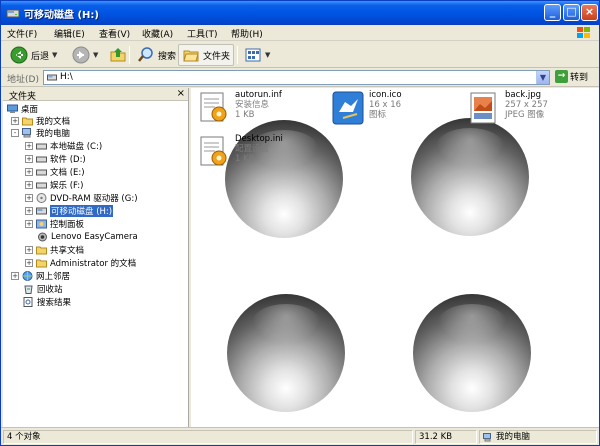 The height and width of the screenshot is (446, 600). Describe the element at coordinates (67, 173) in the screenshot. I see `tree-item-label: 文档 (E:)` at that location.